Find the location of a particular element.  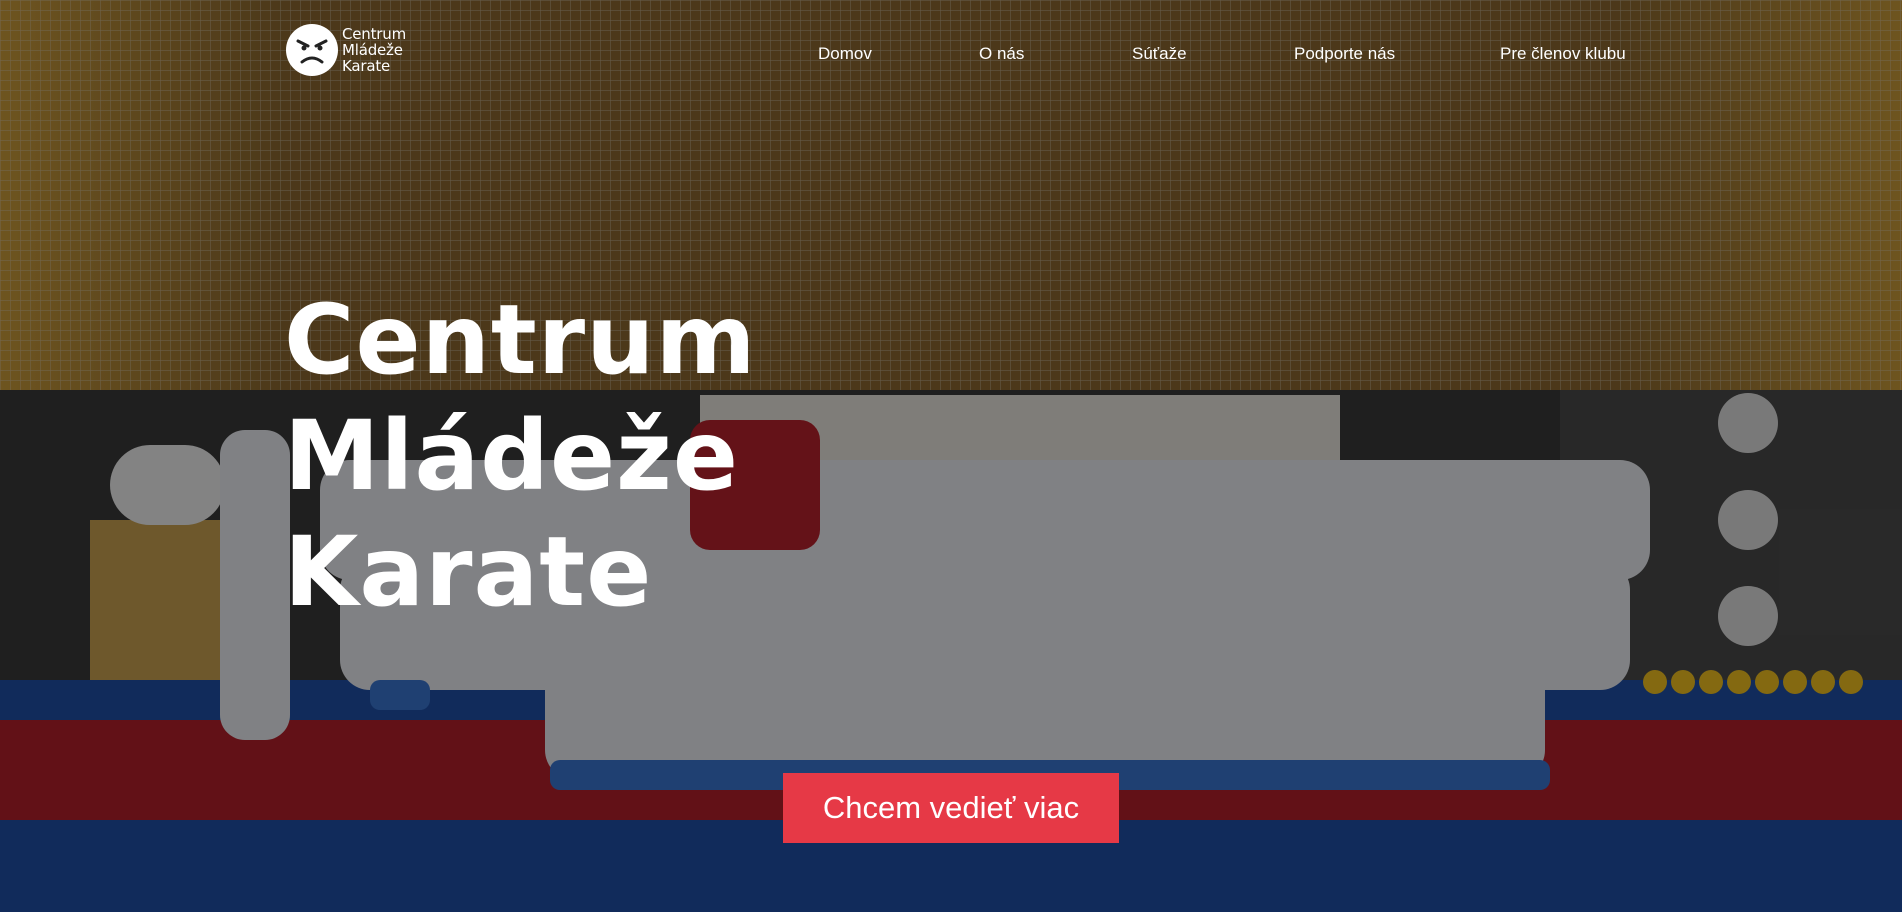

learn-more-button: Chcem vedieť viac is located at coordinates (951, 808).